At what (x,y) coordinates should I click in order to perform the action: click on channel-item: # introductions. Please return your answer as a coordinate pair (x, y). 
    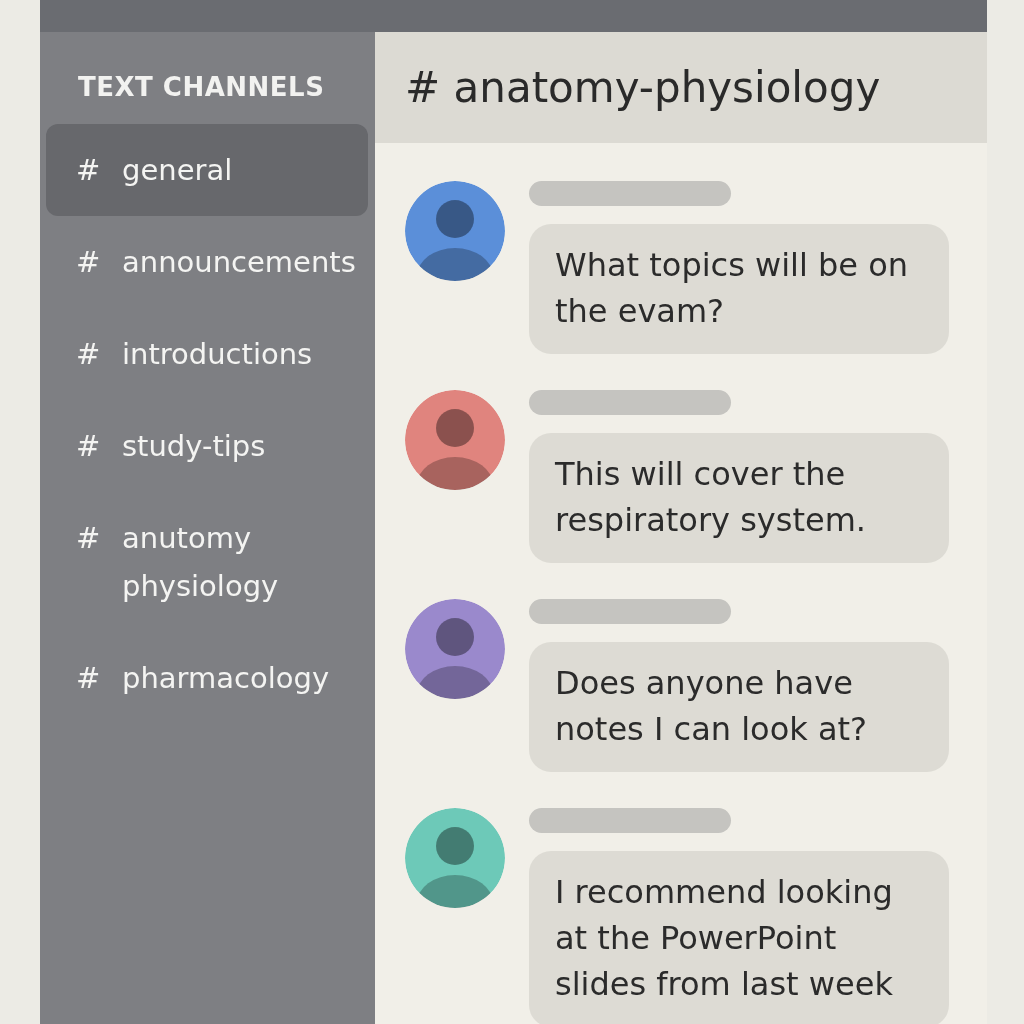
    Looking at the image, I should click on (207, 354).